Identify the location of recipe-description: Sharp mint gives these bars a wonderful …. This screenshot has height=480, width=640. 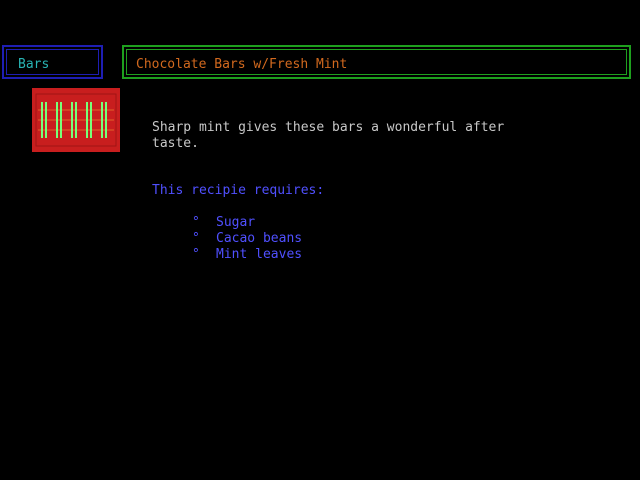
(328, 135).